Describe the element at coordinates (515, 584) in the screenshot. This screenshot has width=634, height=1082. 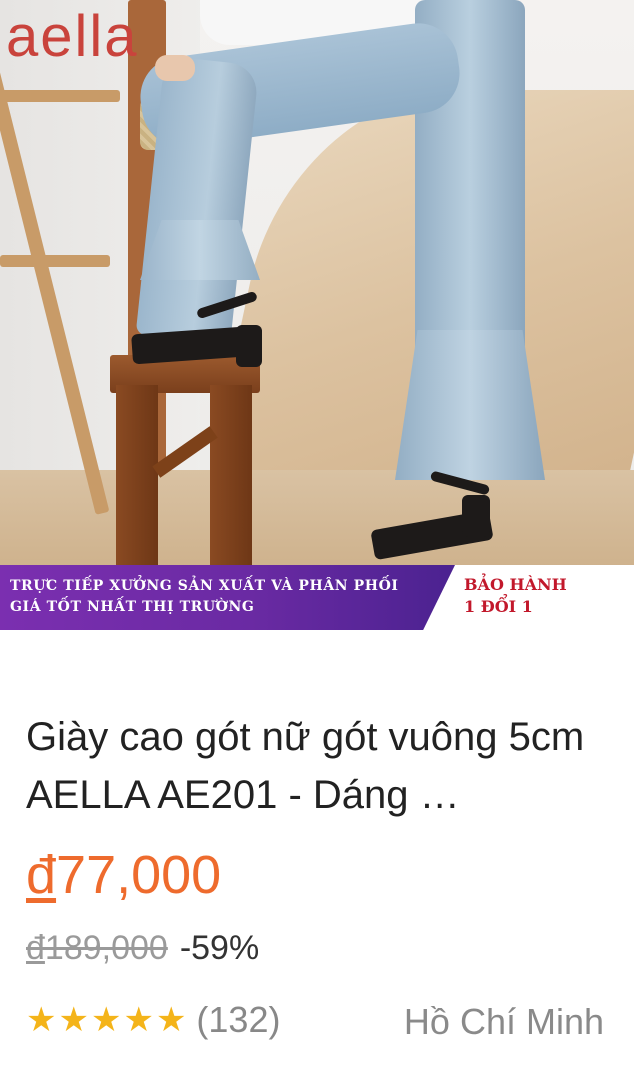
I see `warranty-line-1: BẢO HÀNH` at that location.